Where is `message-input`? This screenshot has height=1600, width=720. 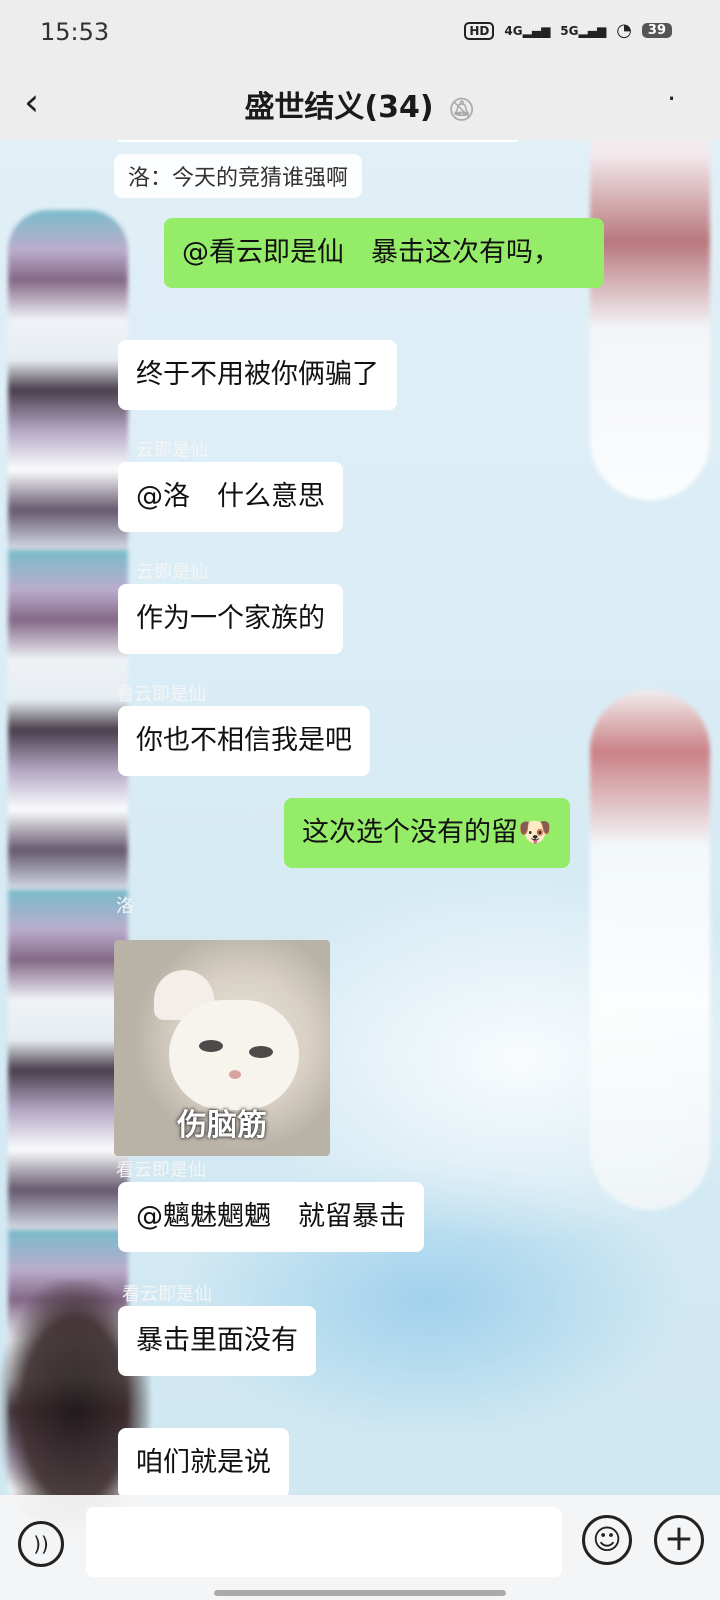
message-input is located at coordinates (324, 1542).